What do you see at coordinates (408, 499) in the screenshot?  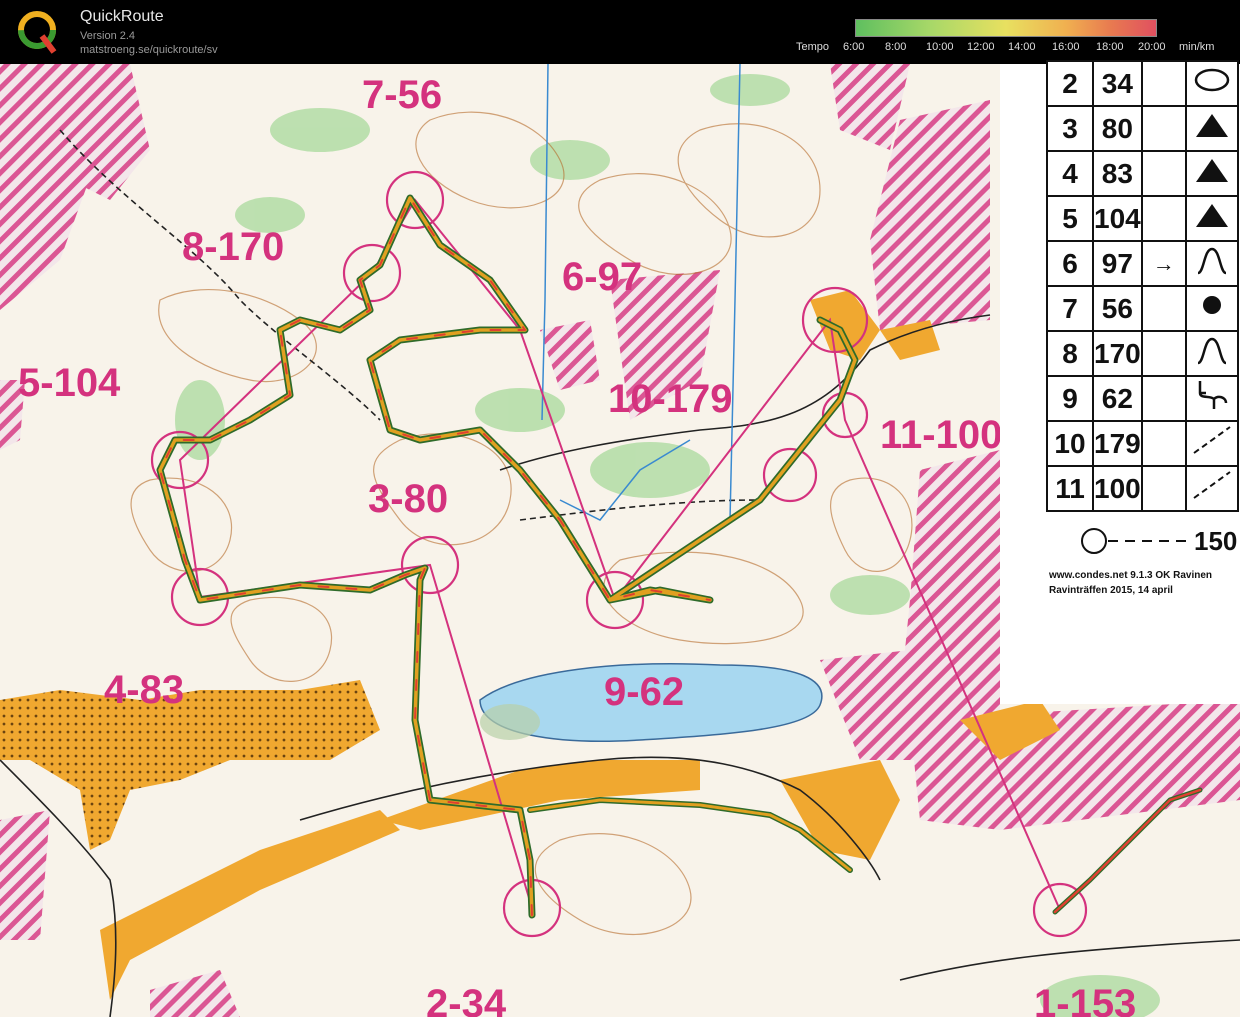 I see `control-label-3: 3-80` at bounding box center [408, 499].